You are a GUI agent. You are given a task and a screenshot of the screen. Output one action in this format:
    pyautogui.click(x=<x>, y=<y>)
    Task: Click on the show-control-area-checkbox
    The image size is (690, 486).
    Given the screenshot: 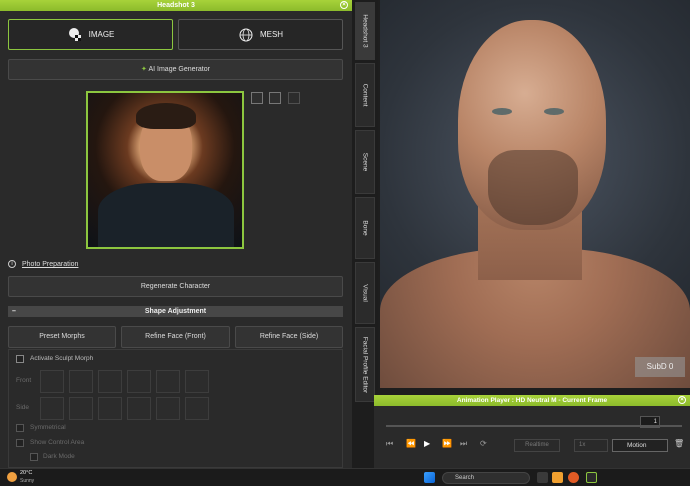 What is the action you would take?
    pyautogui.click(x=20, y=443)
    